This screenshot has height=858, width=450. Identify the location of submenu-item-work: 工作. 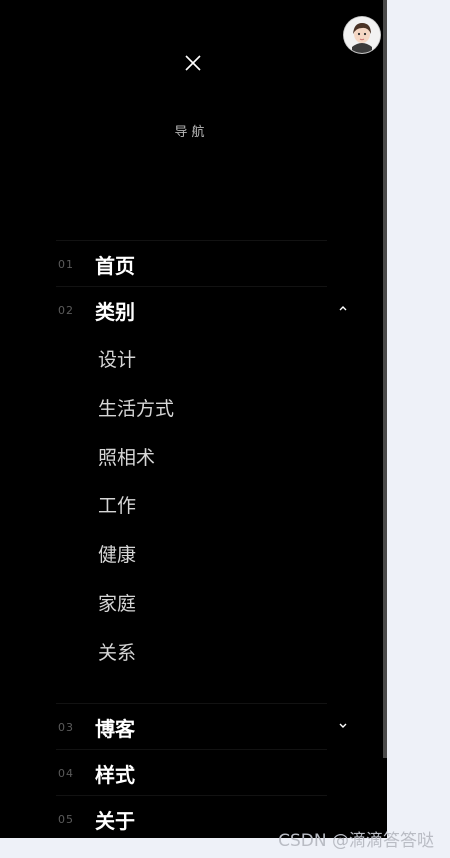
(117, 504).